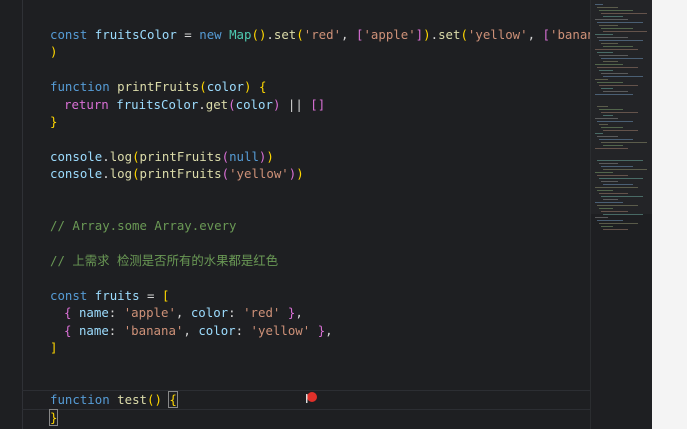  Describe the element at coordinates (320, 330) in the screenshot. I see `code-line: { name: 'banana', color: 'yellow' },` at that location.